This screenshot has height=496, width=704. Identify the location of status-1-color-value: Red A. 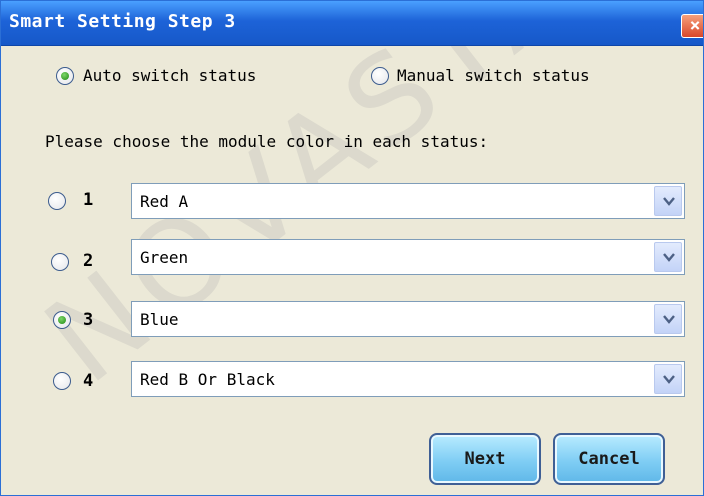
(164, 201).